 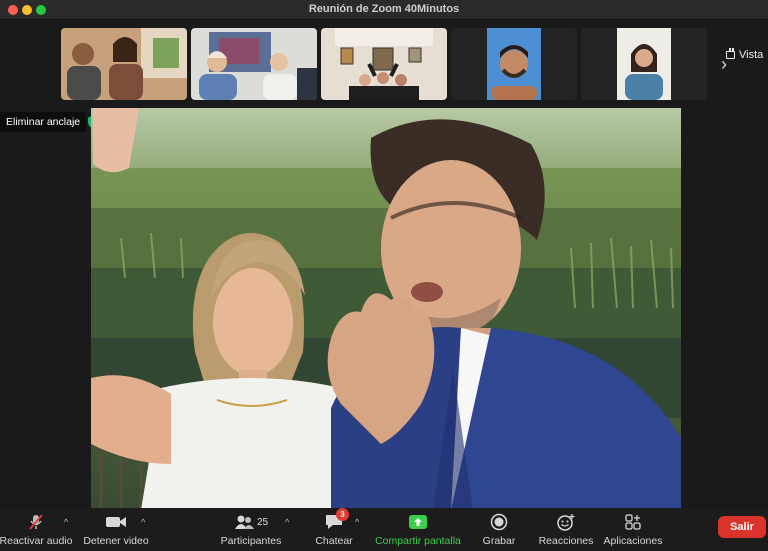 What do you see at coordinates (342, 514) in the screenshot?
I see `chat-unread-badge: 3` at bounding box center [342, 514].